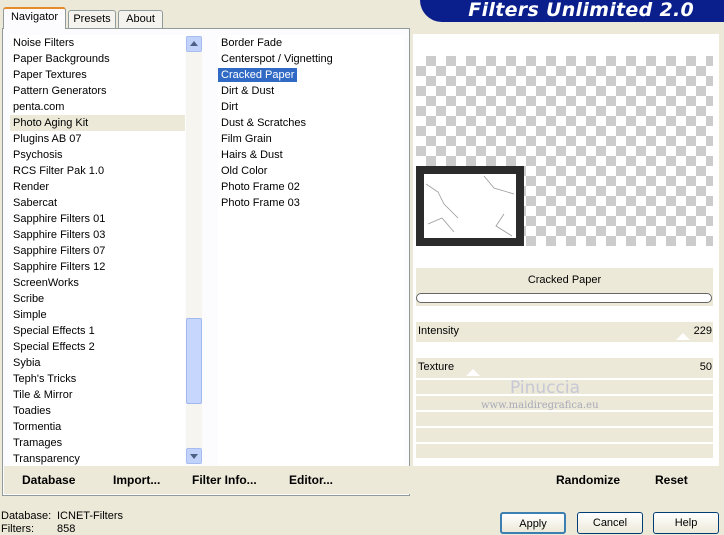 Image resolution: width=724 pixels, height=535 pixels. What do you see at coordinates (97, 187) in the screenshot?
I see `category-item: Render` at bounding box center [97, 187].